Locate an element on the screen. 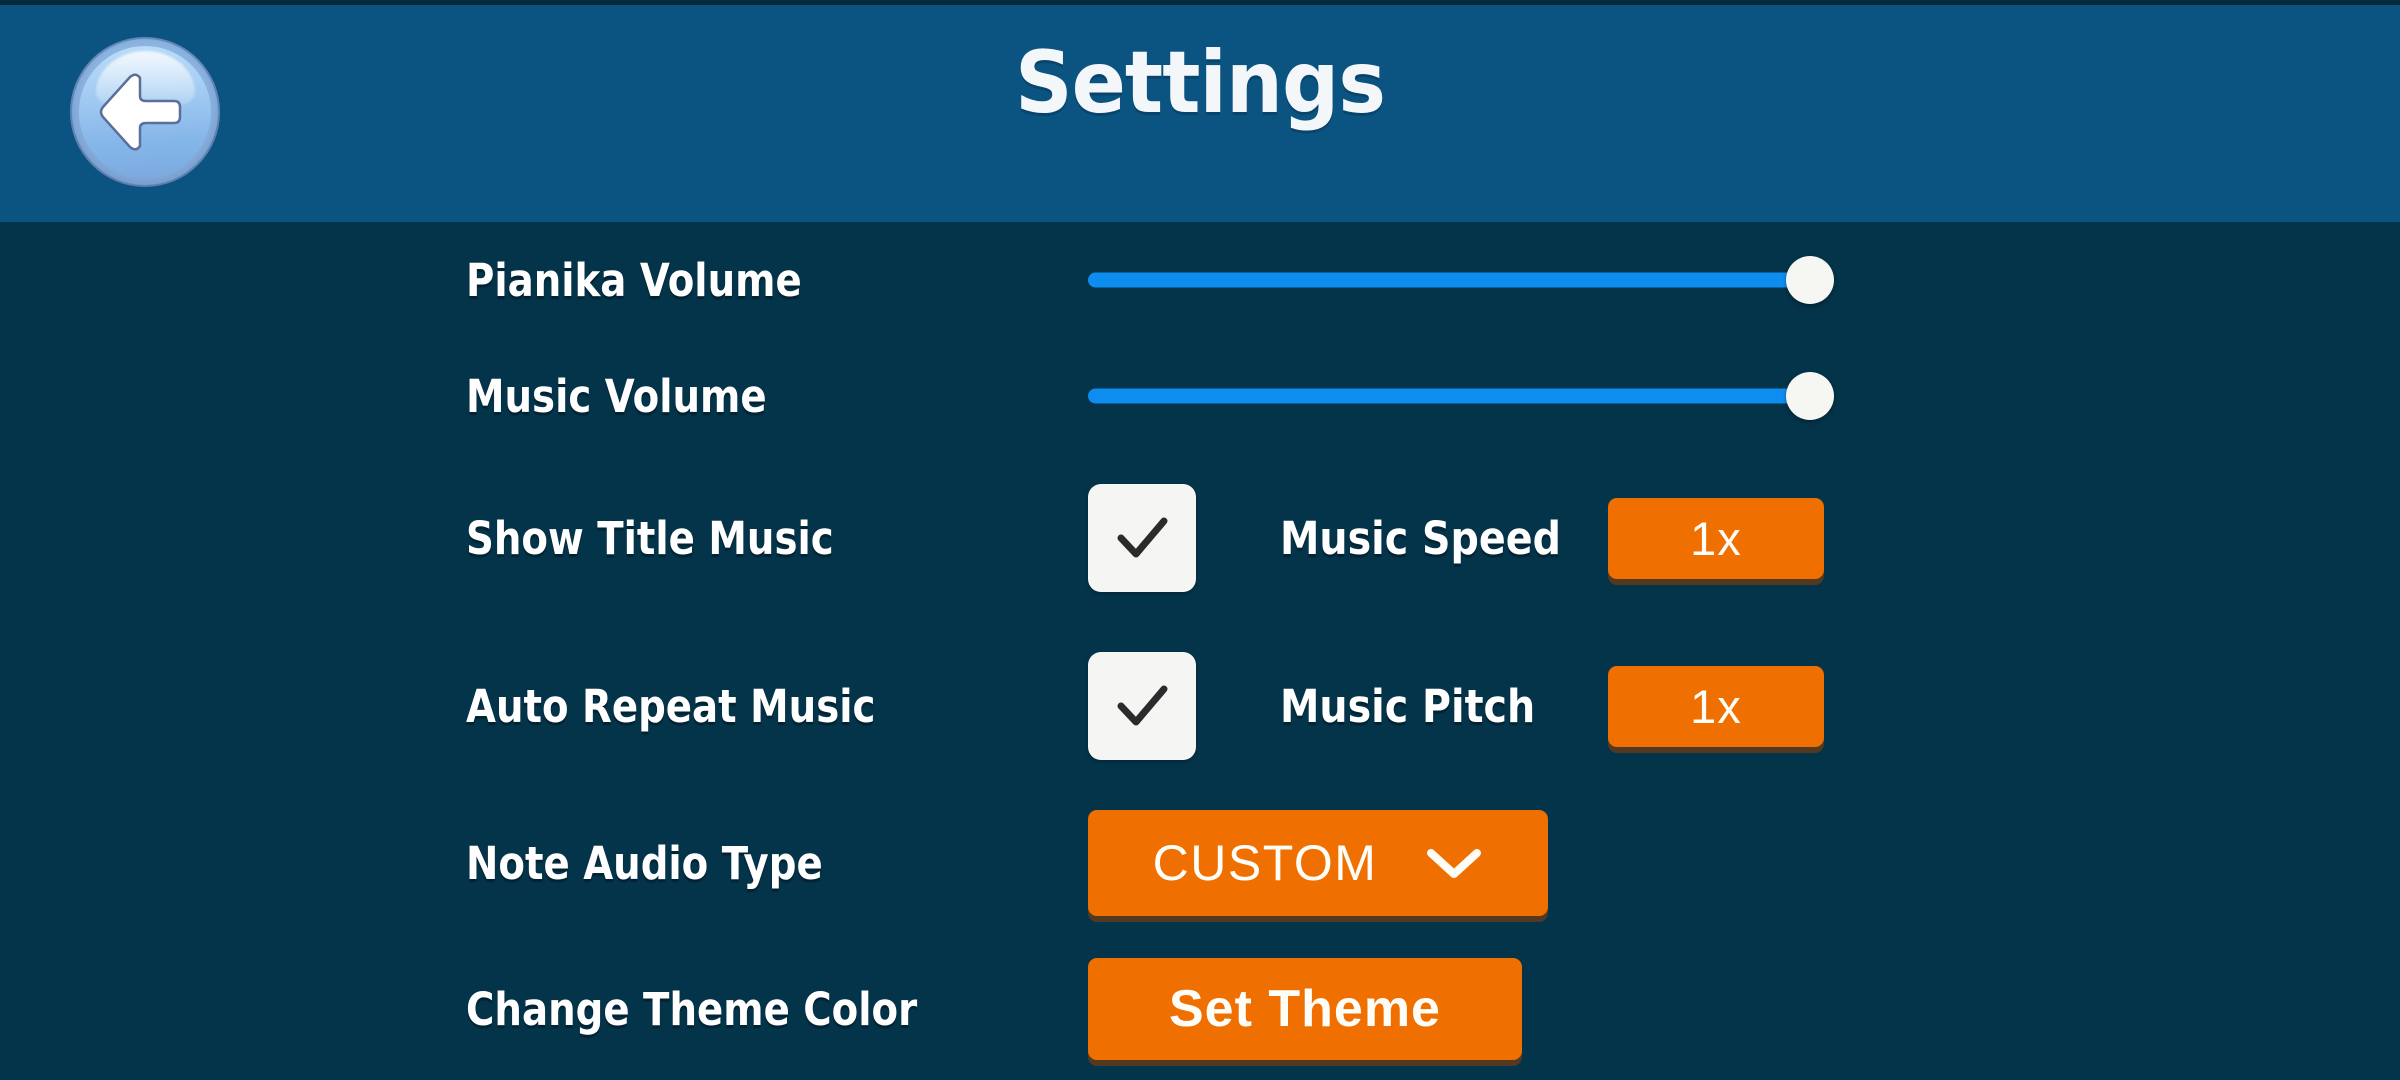  control-pianika-volume is located at coordinates (1461, 280).